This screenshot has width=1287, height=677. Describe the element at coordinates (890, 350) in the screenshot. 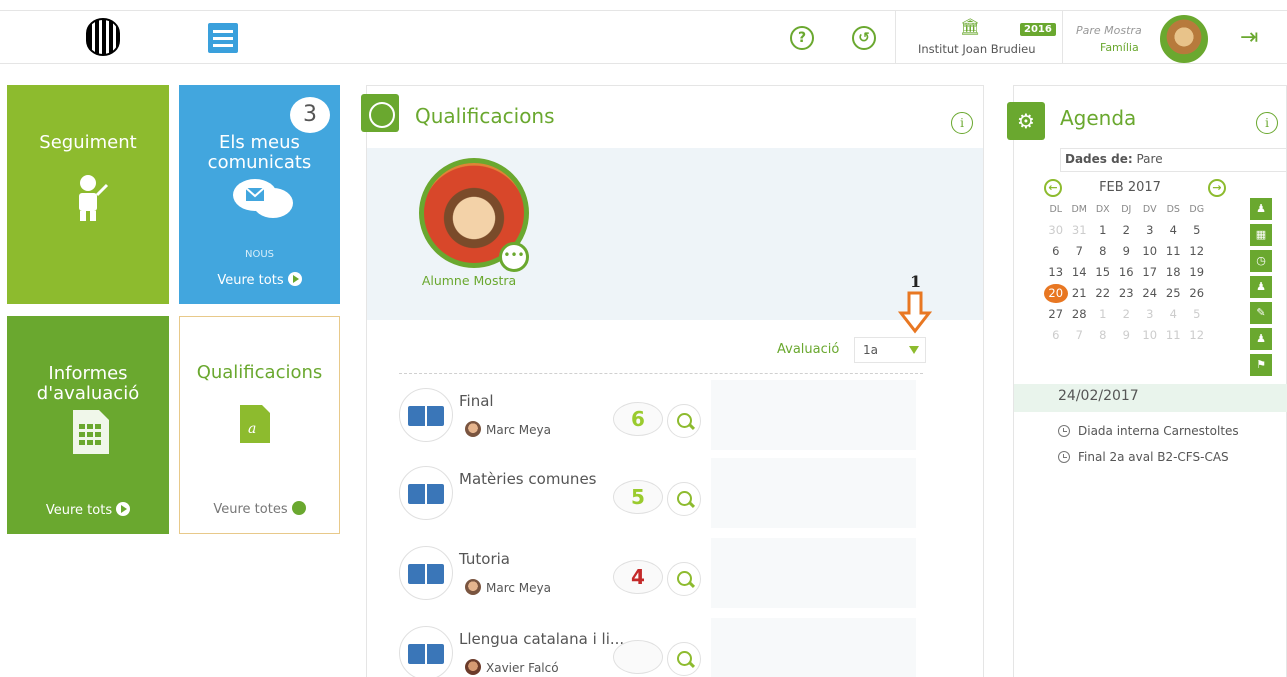

I see `evaluation-select: 1a` at that location.